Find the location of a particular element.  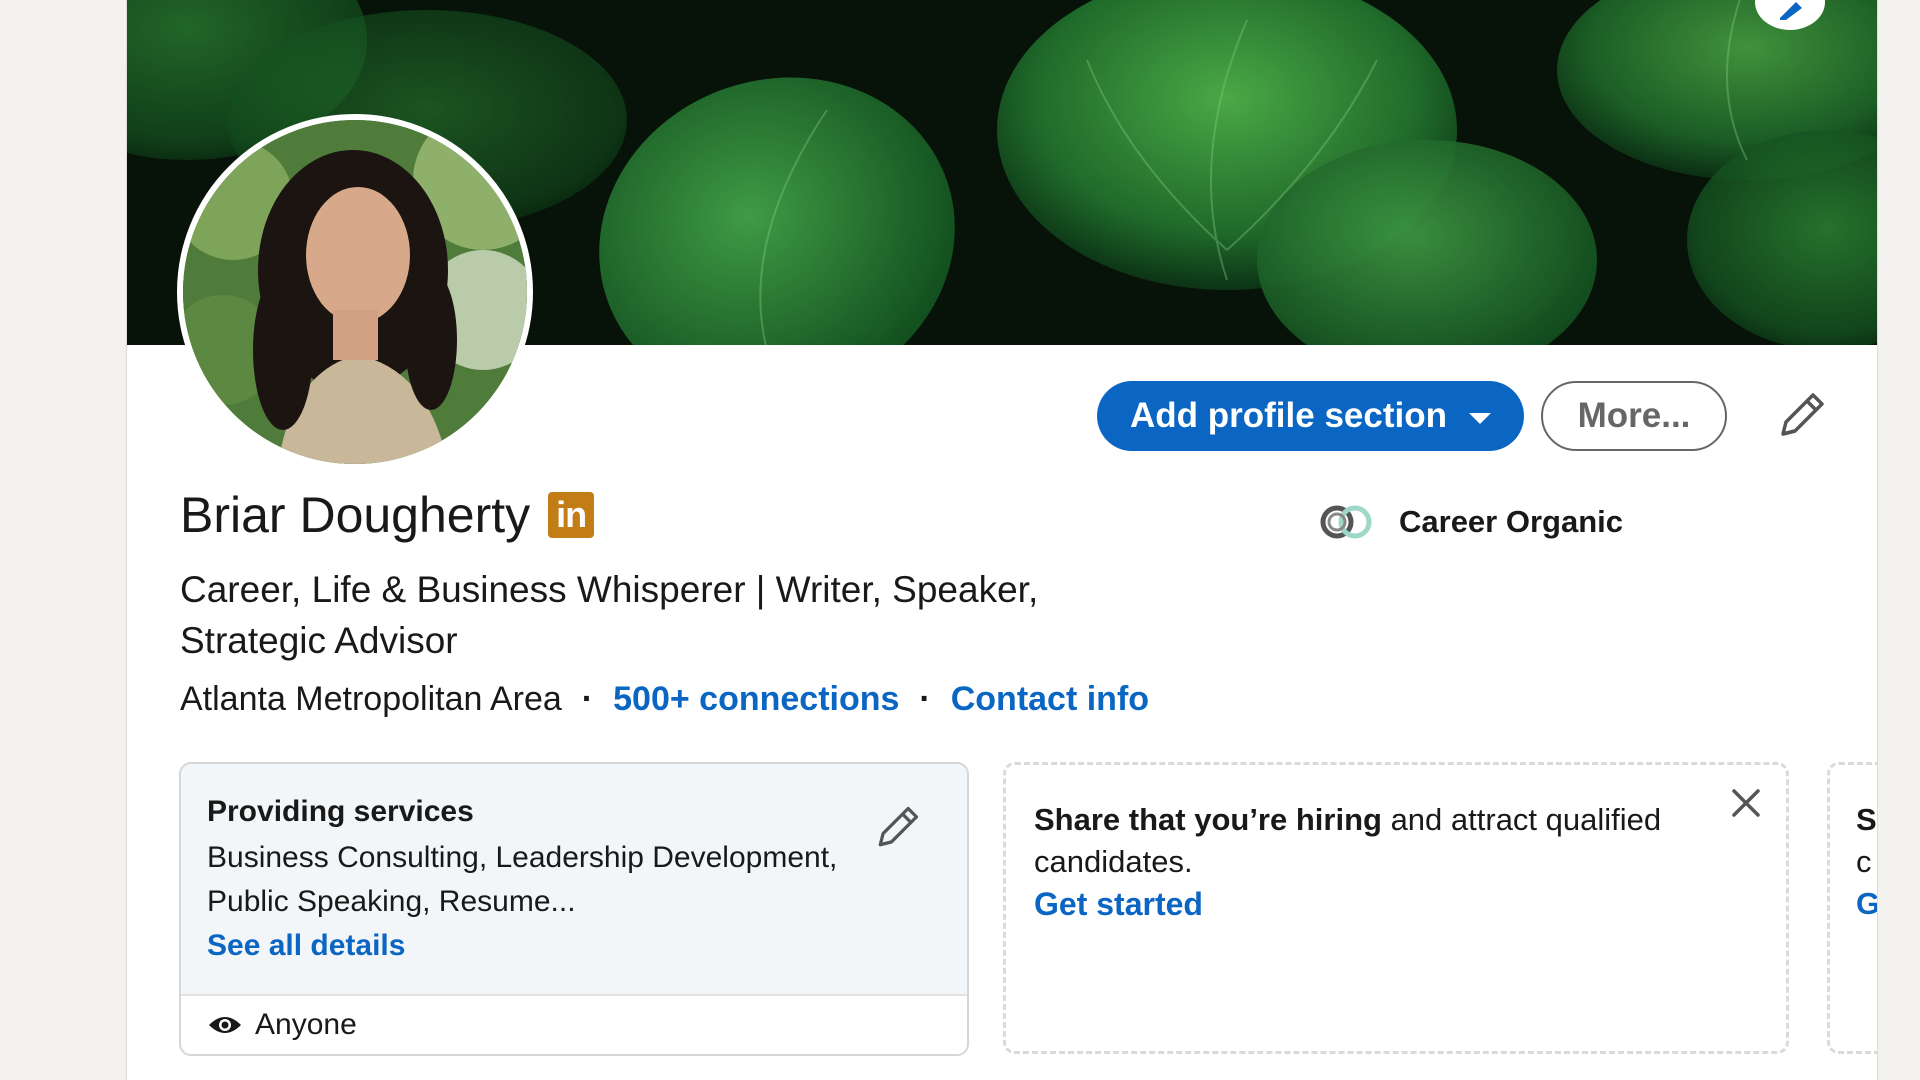

next-prompt-body: c is located at coordinates (1864, 861).